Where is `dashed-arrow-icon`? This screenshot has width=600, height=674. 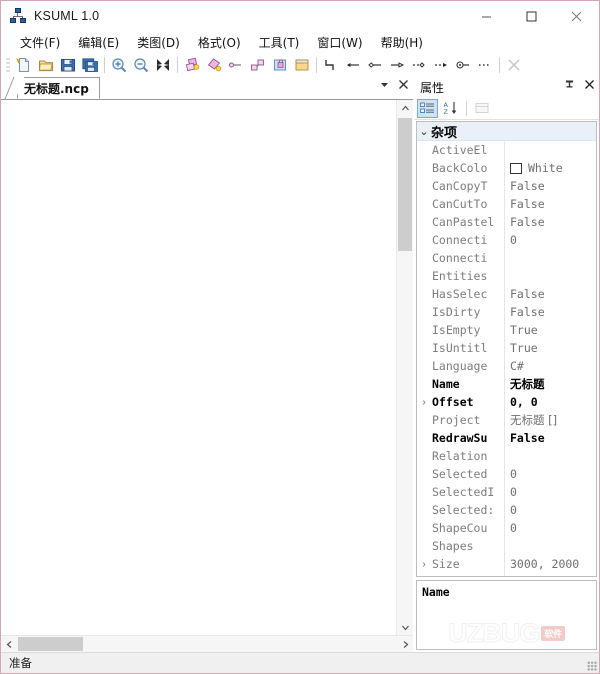 dashed-arrow-icon is located at coordinates (441, 65).